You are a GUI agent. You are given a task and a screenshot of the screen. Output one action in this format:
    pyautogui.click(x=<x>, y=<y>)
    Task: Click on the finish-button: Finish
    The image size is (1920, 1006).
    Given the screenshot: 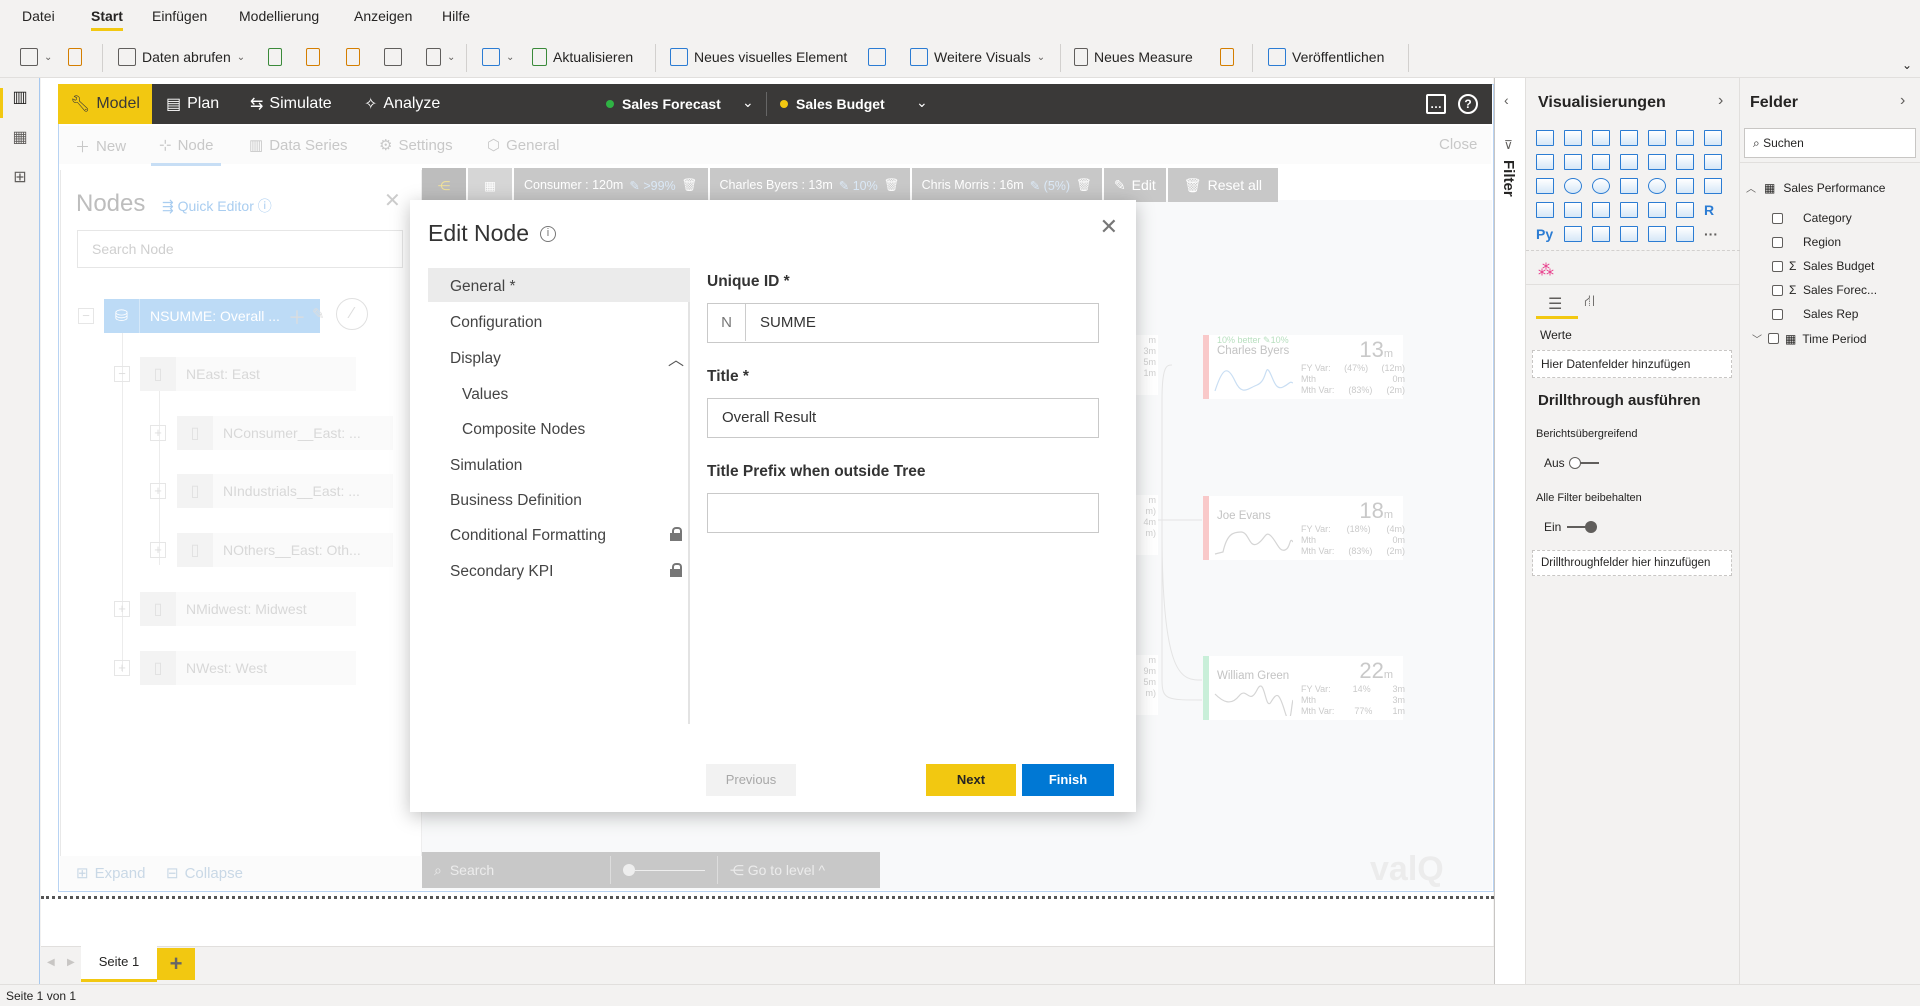 What is the action you would take?
    pyautogui.click(x=1068, y=780)
    